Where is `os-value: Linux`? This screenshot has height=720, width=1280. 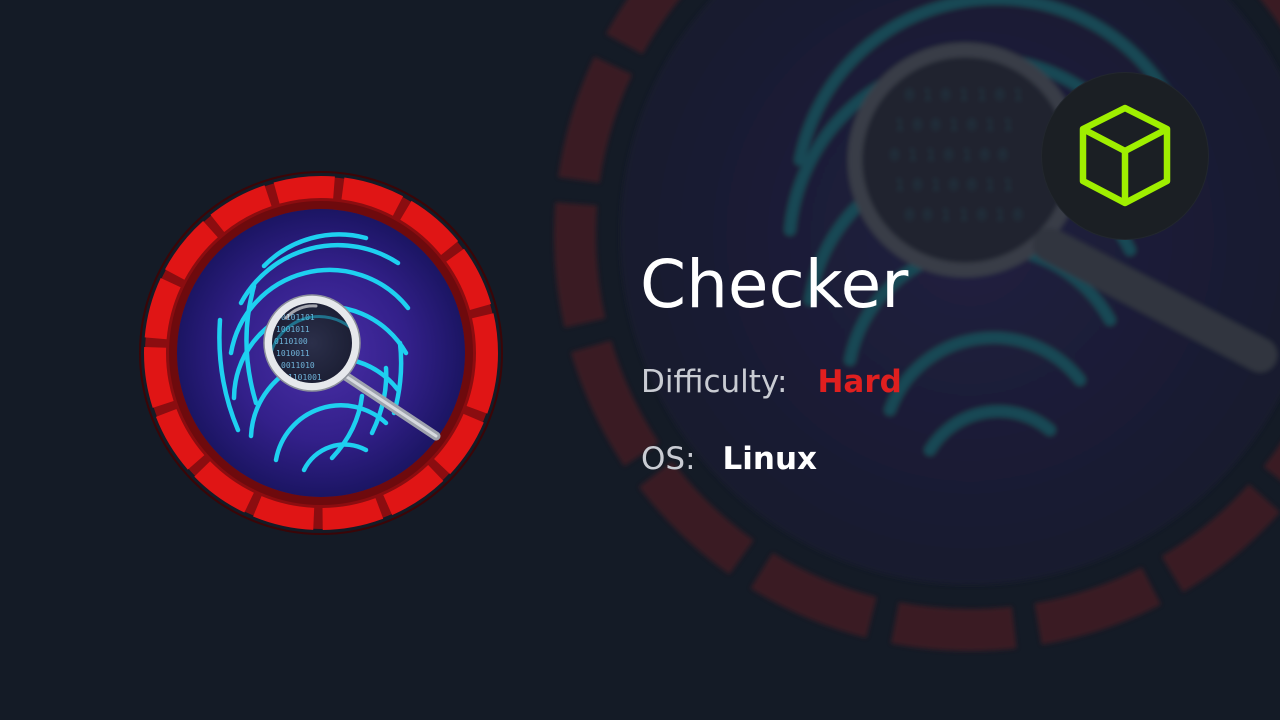
os-value: Linux is located at coordinates (770, 459).